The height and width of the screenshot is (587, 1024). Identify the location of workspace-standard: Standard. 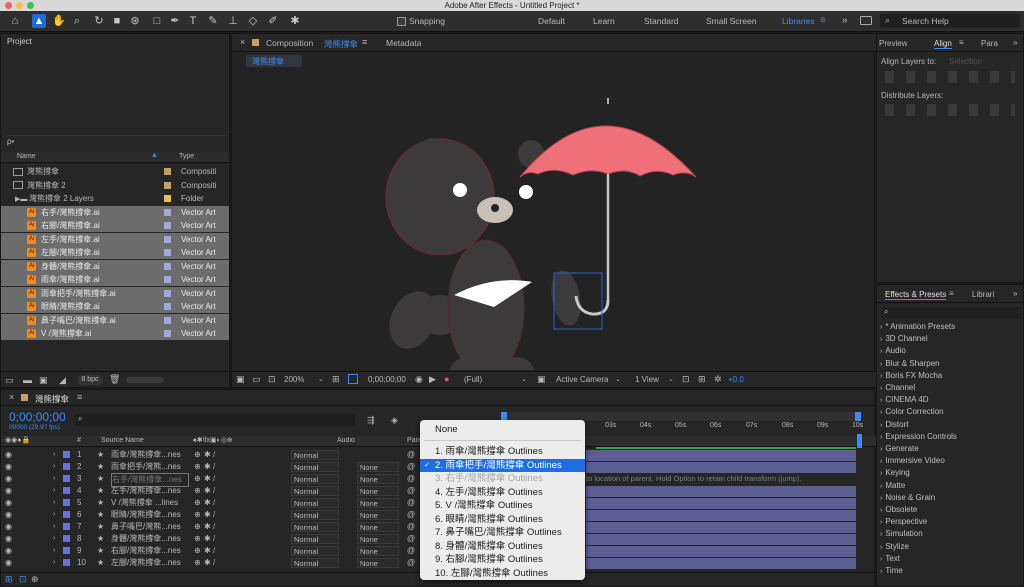
(661, 21).